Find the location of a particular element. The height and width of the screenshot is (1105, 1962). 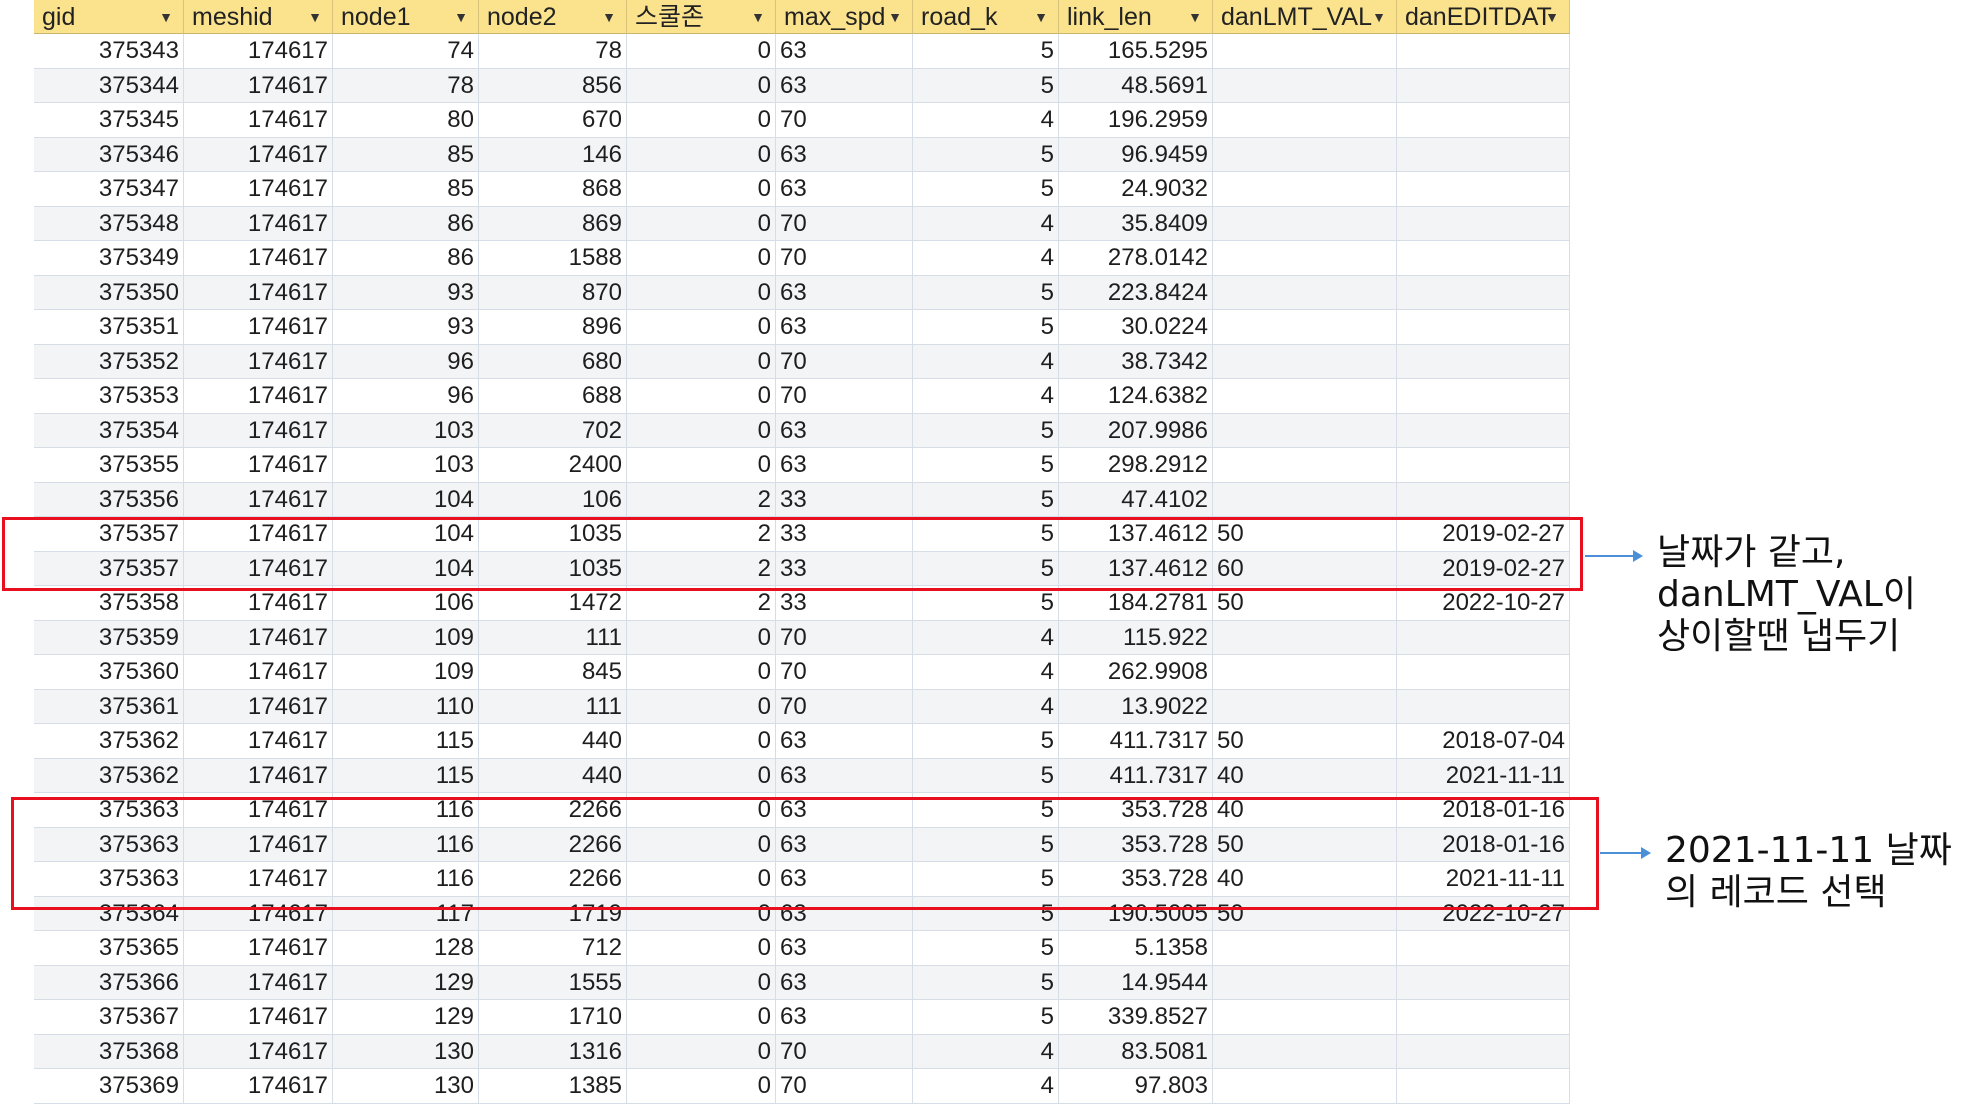

column-header-3: node2 ▼ is located at coordinates (553, 17).